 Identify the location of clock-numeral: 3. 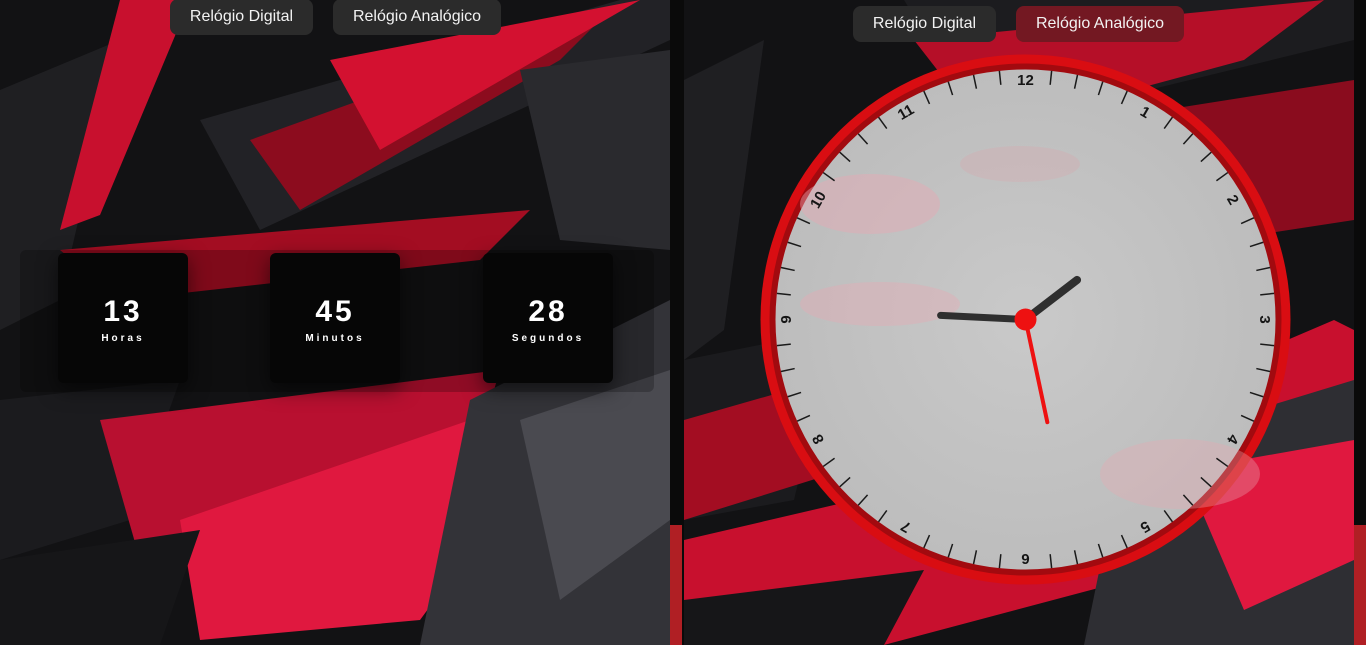
(1264, 319).